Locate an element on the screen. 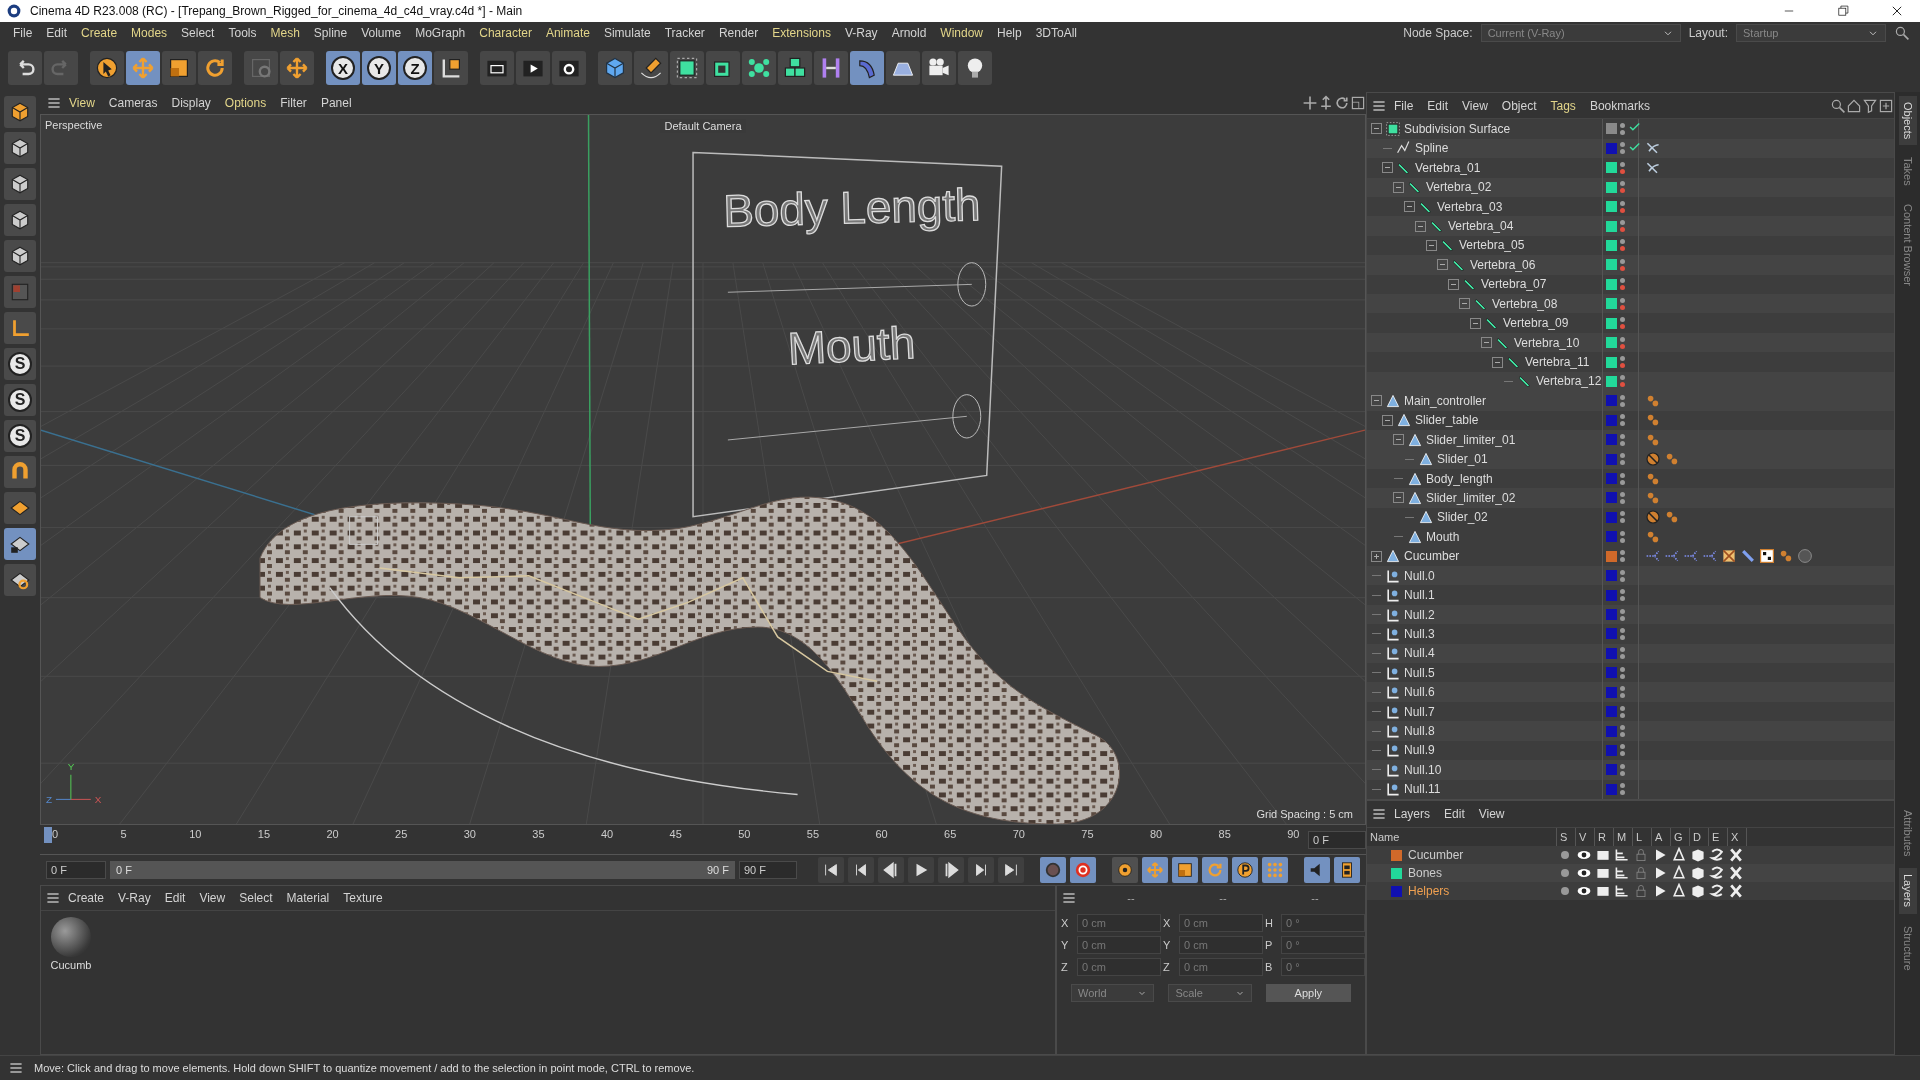  menu-item: Render is located at coordinates (738, 33).